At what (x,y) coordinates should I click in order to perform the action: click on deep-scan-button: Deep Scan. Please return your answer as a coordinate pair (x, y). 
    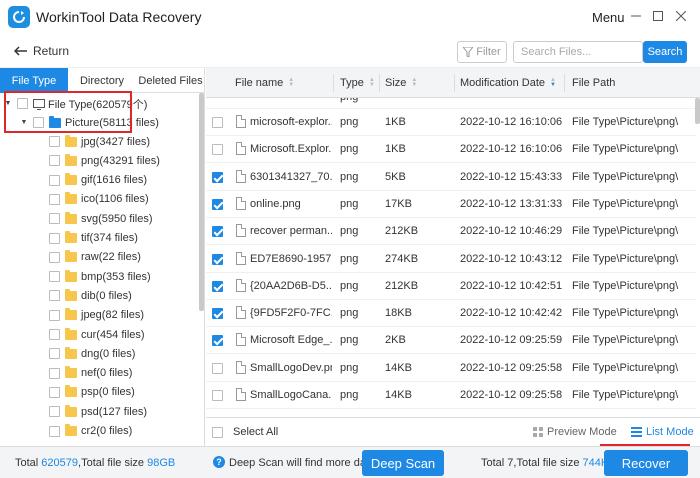
    Looking at the image, I should click on (403, 463).